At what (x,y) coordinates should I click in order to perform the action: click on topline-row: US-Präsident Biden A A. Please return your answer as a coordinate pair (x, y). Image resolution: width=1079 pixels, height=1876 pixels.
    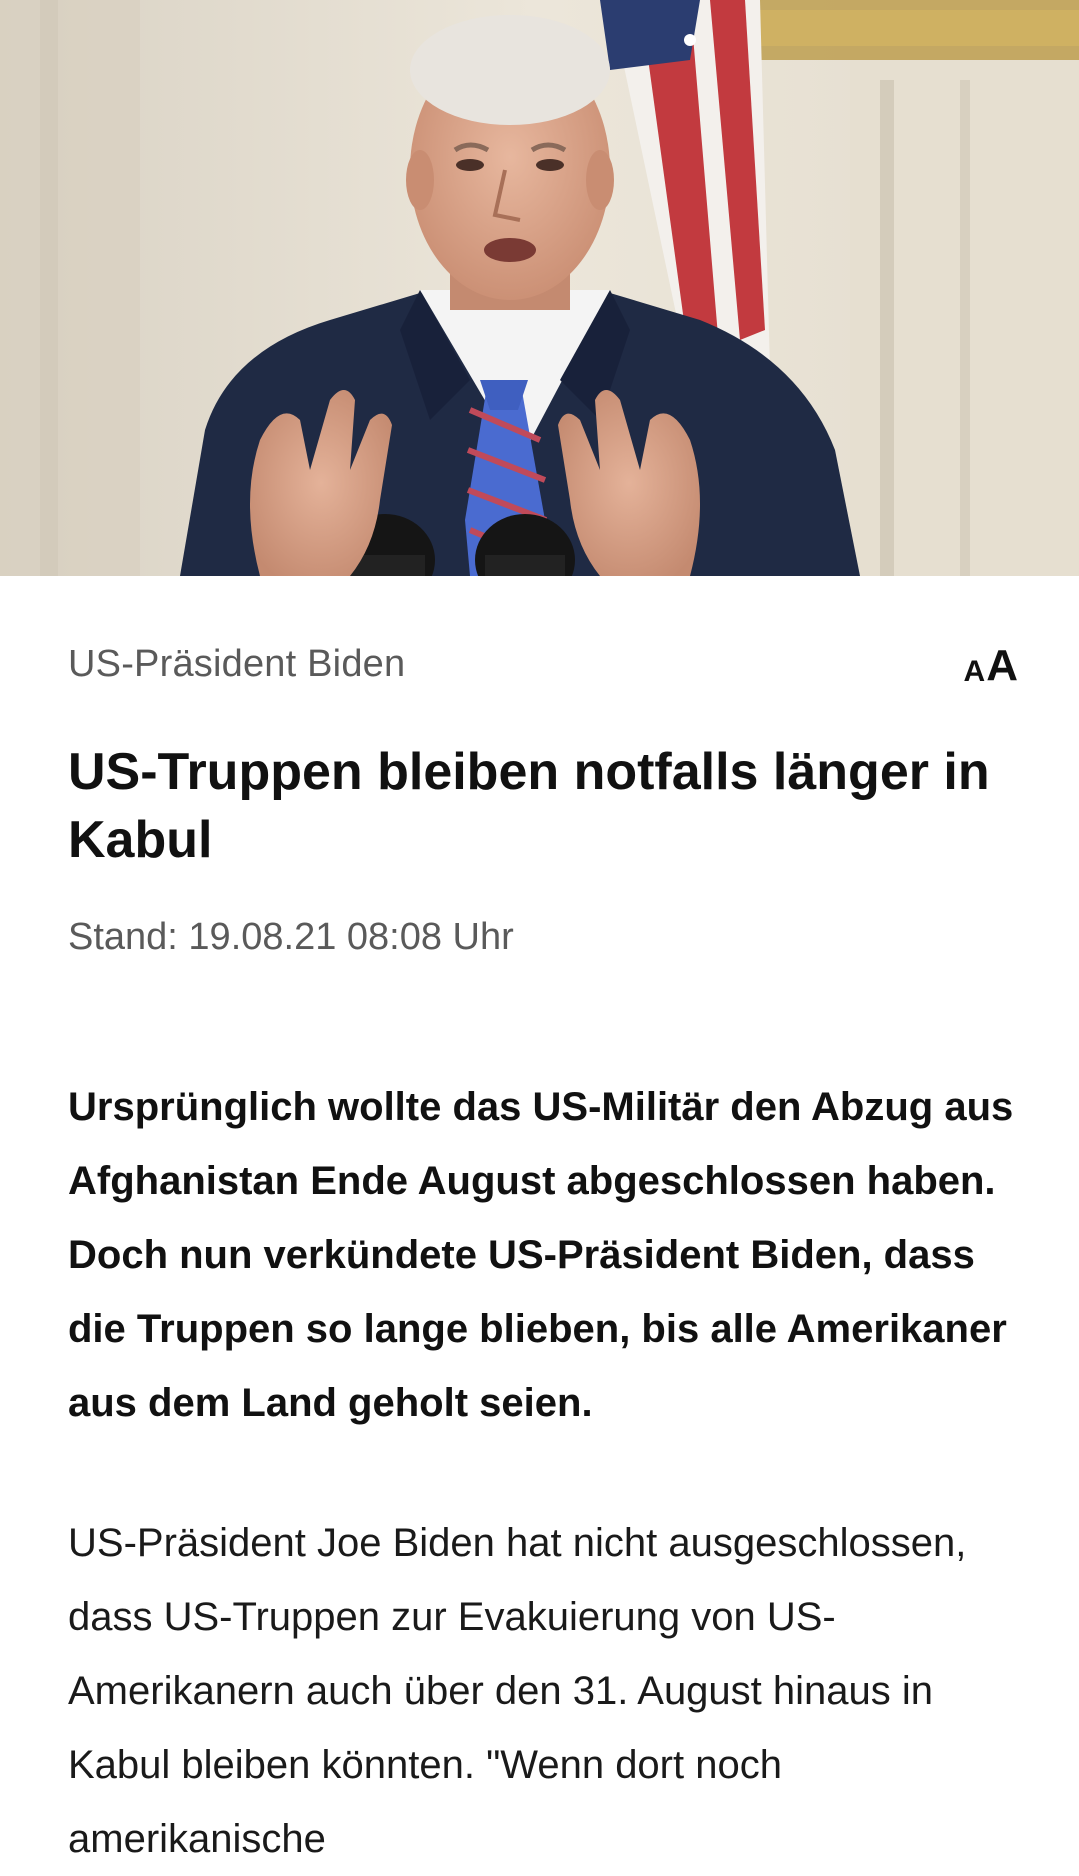
    Looking at the image, I should click on (543, 666).